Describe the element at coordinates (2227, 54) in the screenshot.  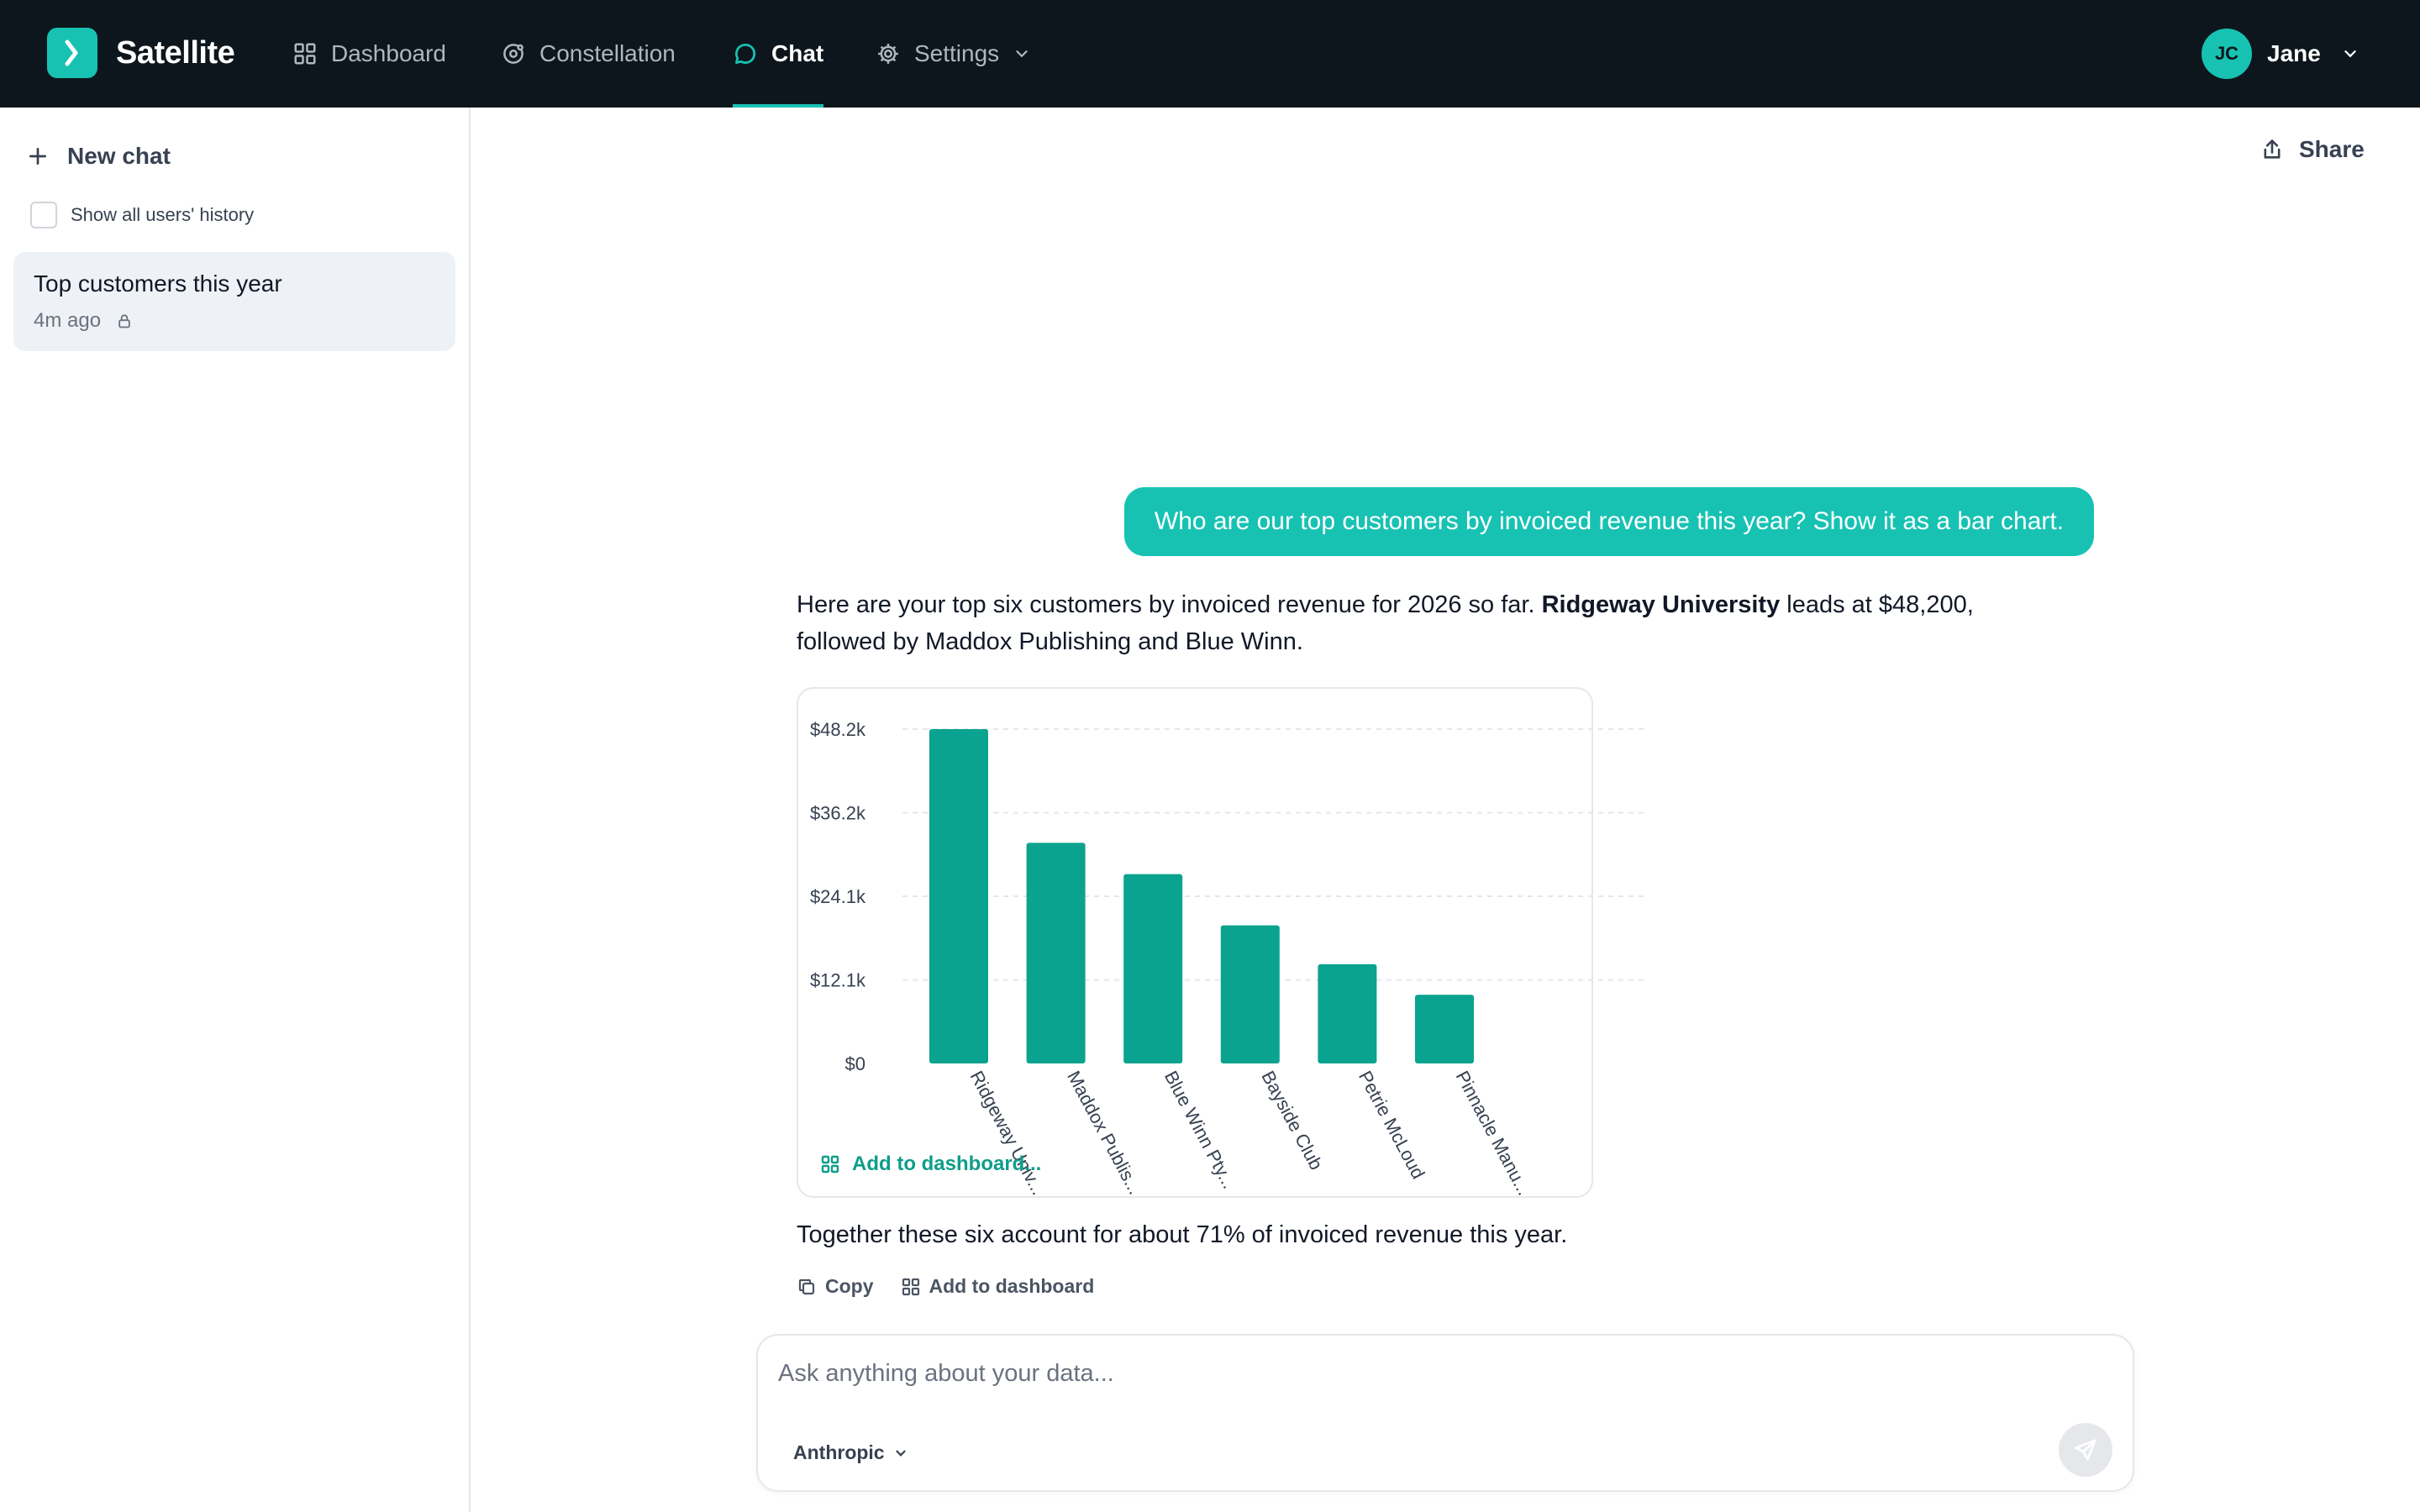
I see `avatar: JC` at that location.